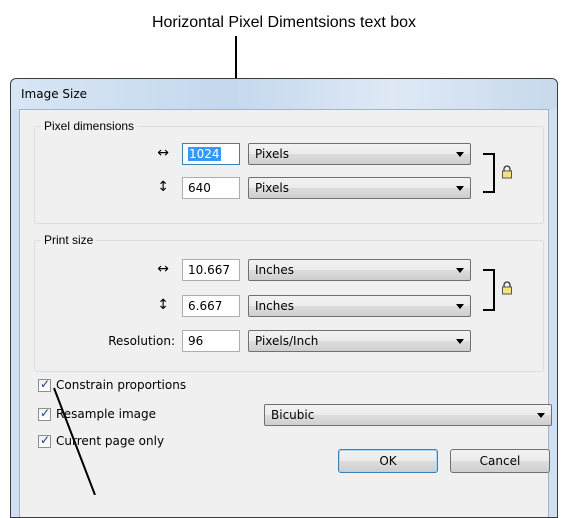  What do you see at coordinates (121, 385) in the screenshot?
I see `constrain-proportions-label: Constrain proportions` at bounding box center [121, 385].